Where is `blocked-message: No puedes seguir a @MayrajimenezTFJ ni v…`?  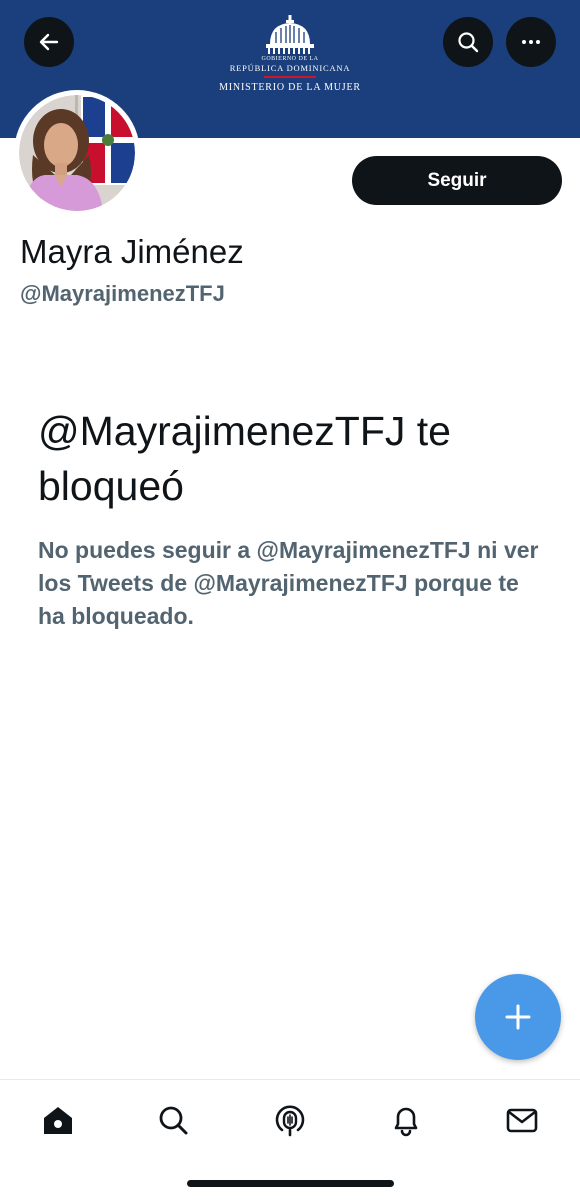
blocked-message: No puedes seguir a @MayrajimenezTFJ ni v… is located at coordinates (288, 583).